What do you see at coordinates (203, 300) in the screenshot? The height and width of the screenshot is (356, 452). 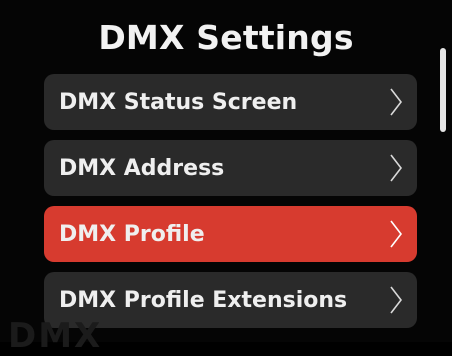 I see `menu-item-label: DMX Profile Extensions` at bounding box center [203, 300].